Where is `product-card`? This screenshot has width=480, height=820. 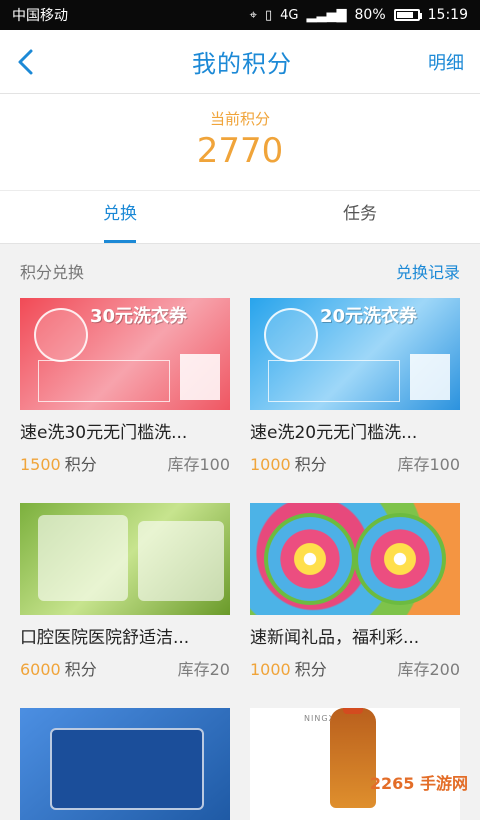
product-card is located at coordinates (125, 764).